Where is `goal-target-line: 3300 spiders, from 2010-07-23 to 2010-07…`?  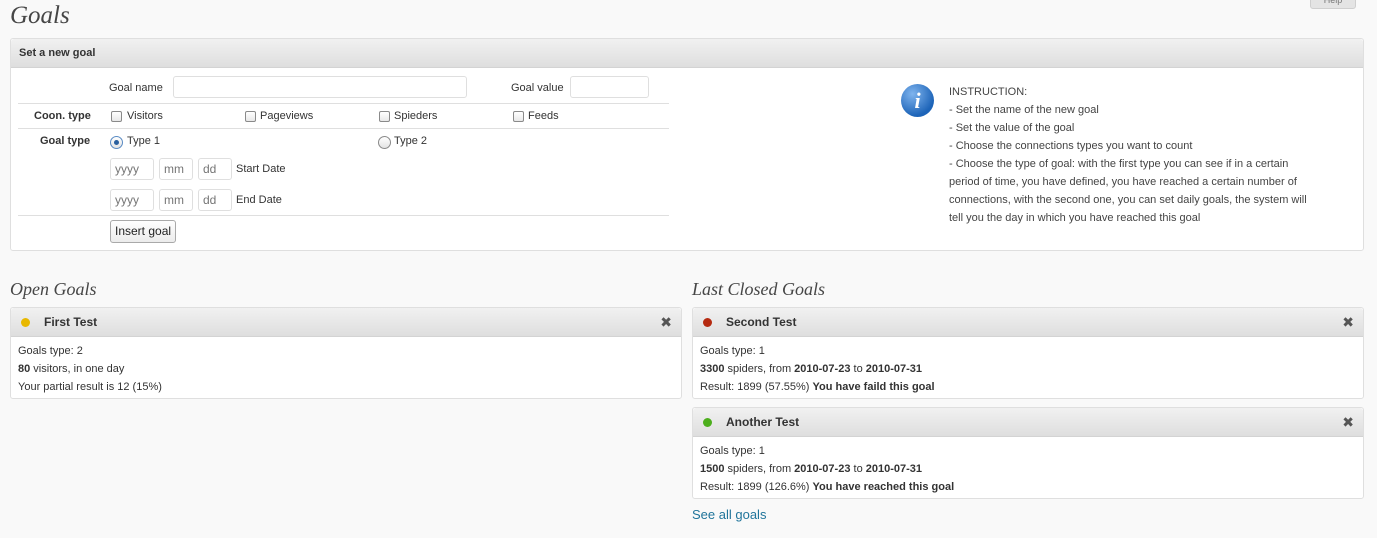
goal-target-line: 3300 spiders, from 2010-07-23 to 2010-07… is located at coordinates (1028, 369).